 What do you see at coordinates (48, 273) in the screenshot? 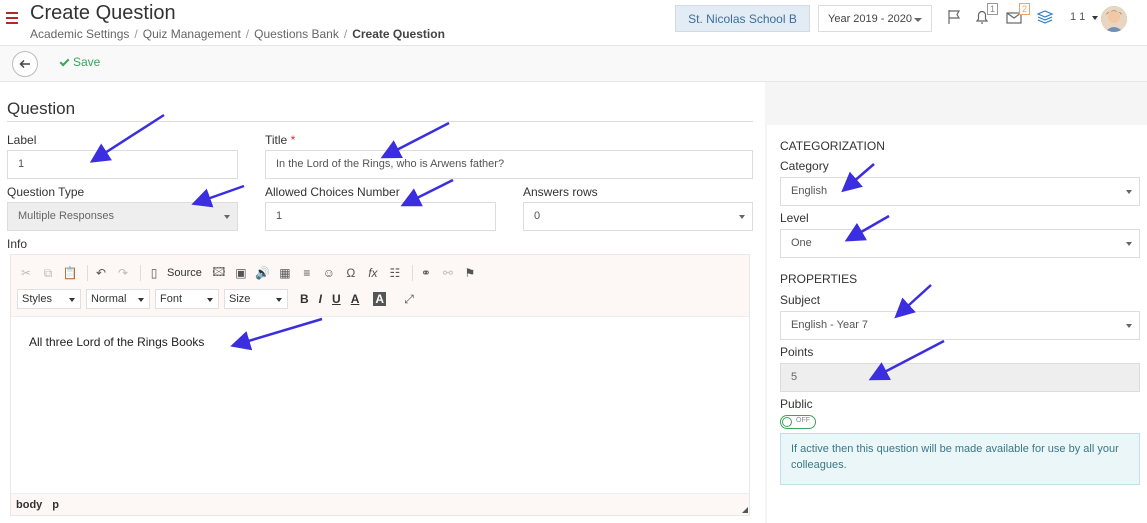
I see `copy-icon: ⧉` at bounding box center [48, 273].